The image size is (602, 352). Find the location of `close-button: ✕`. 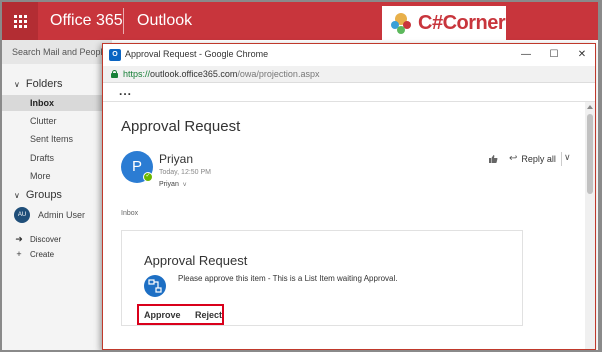

close-button: ✕ is located at coordinates (582, 55).